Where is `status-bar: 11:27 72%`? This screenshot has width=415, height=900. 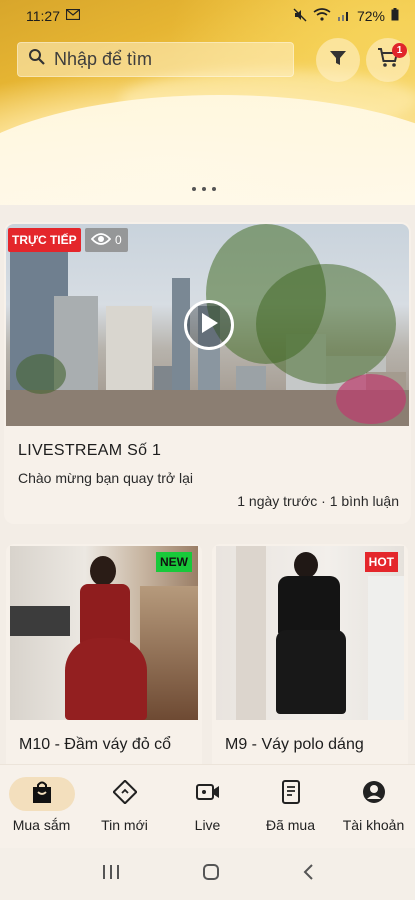
status-bar: 11:27 72% is located at coordinates (207, 16).